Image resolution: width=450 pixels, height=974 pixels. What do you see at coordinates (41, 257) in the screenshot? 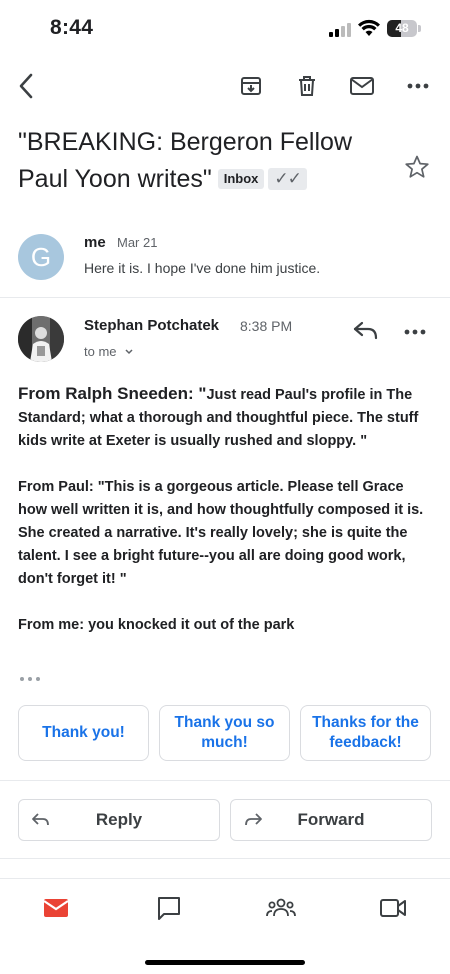
I see `avatar: G` at bounding box center [41, 257].